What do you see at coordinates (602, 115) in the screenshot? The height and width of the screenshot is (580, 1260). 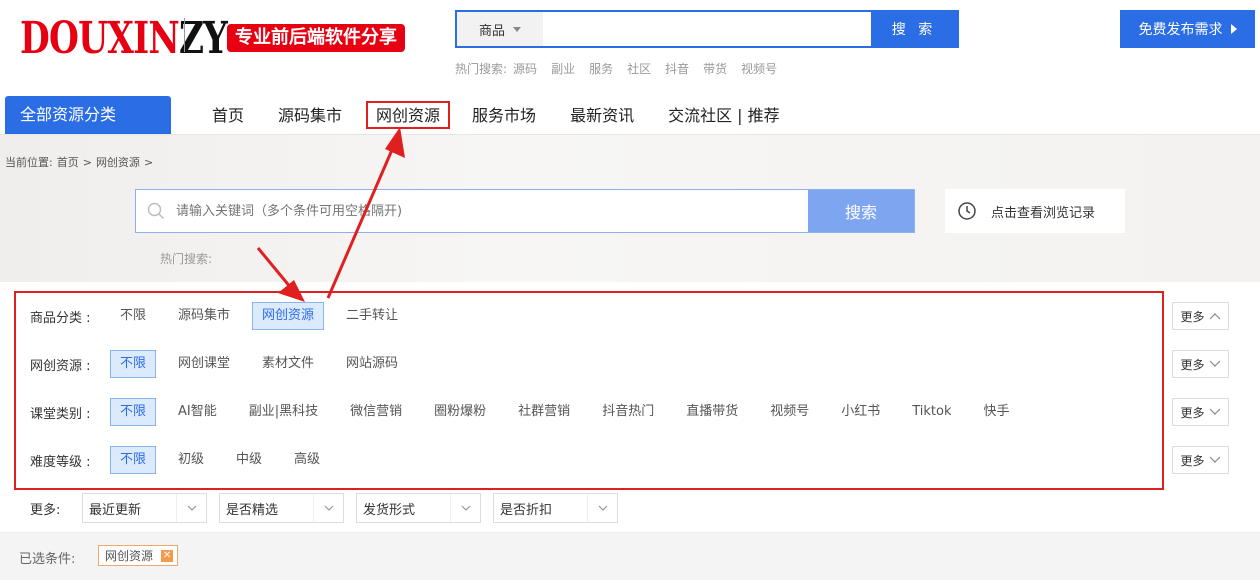 I see `nav-item-news: 最新资讯` at bounding box center [602, 115].